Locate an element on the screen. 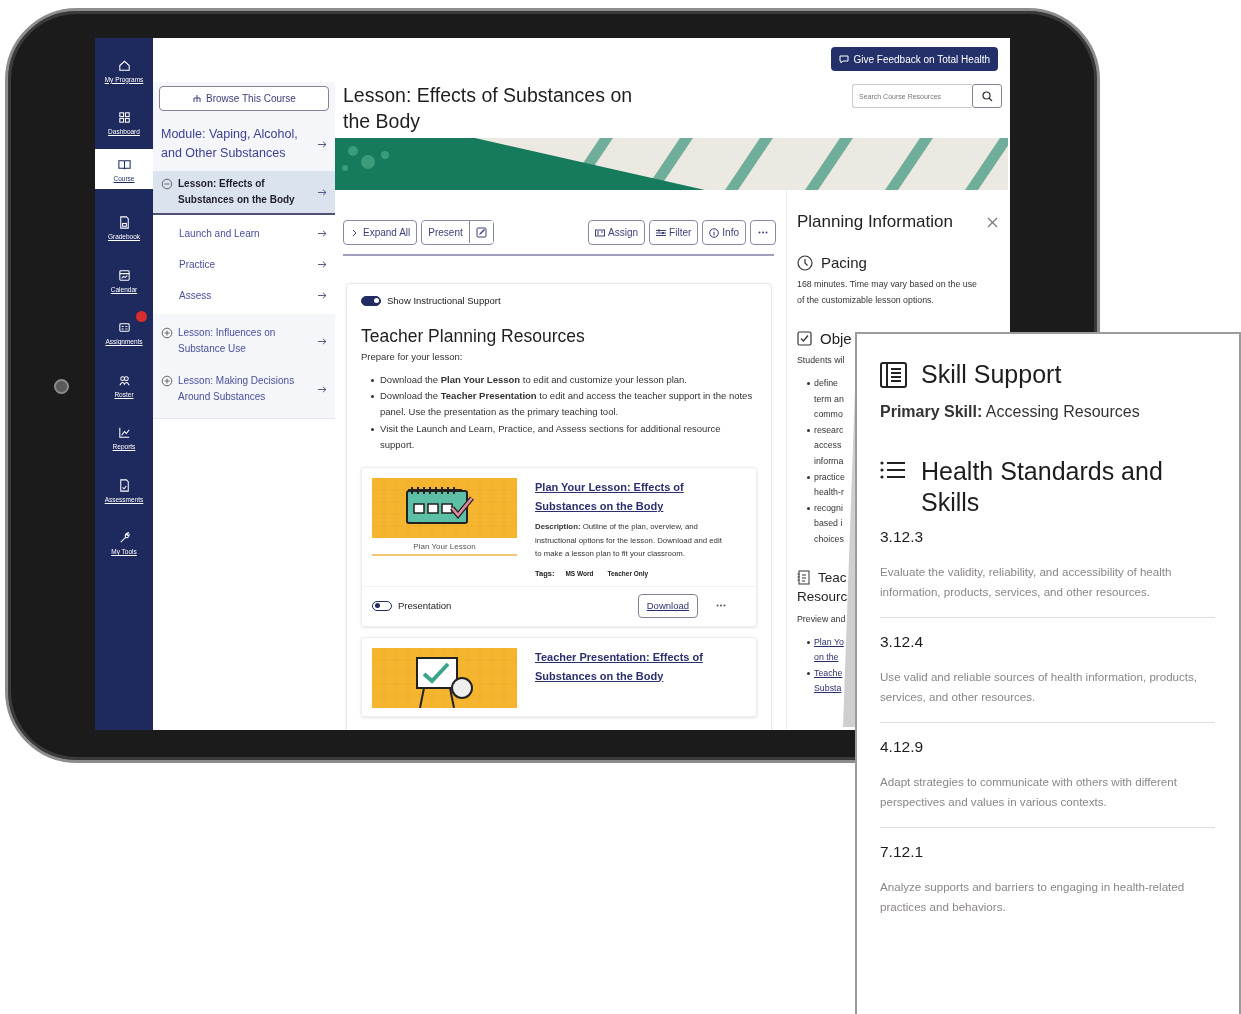 The image size is (1241, 1014). list-icon is located at coordinates (893, 470).